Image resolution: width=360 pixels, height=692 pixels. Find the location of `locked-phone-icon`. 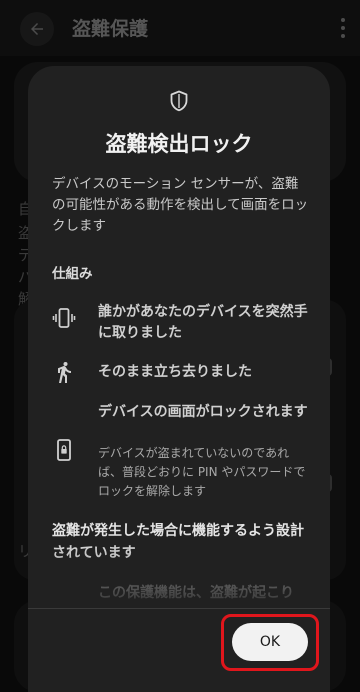

locked-phone-icon is located at coordinates (64, 450).